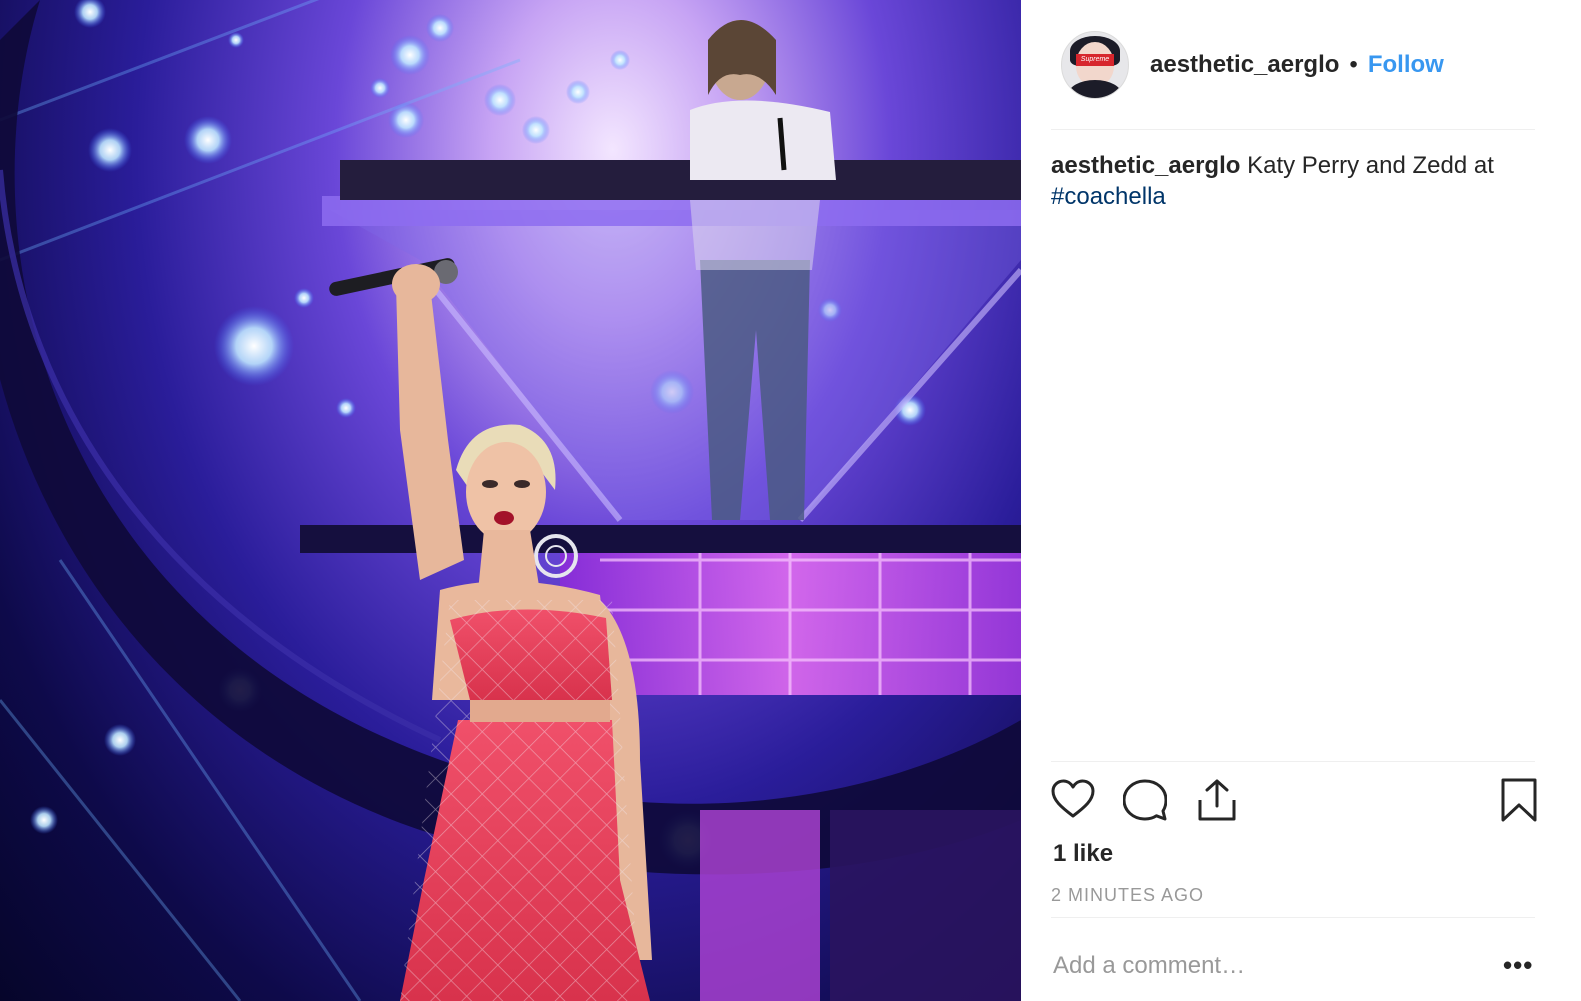  Describe the element at coordinates (1253, 966) in the screenshot. I see `comment-input` at that location.